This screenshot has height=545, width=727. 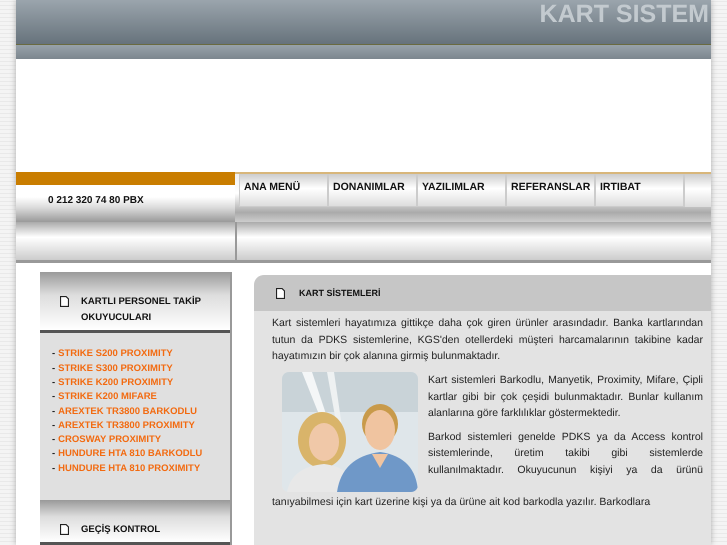 What do you see at coordinates (116, 383) in the screenshot?
I see `product-link: STRIKE K200 PROXIMITY` at bounding box center [116, 383].